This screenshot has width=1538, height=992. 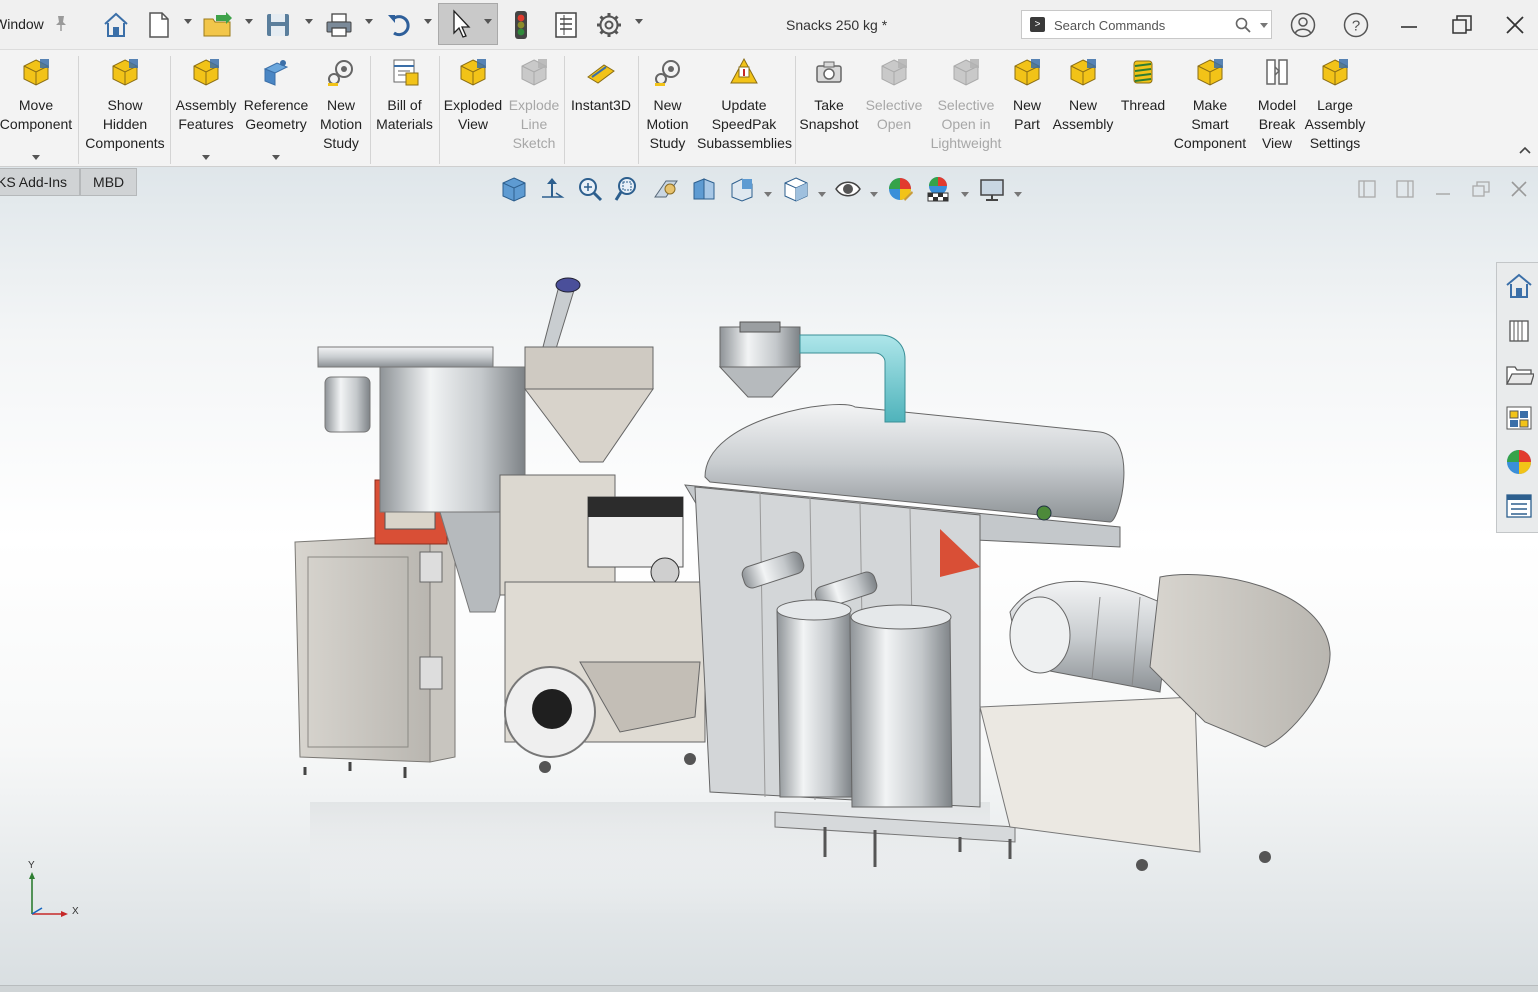 What do you see at coordinates (1018, 194) in the screenshot?
I see `view-settings-dropdown` at bounding box center [1018, 194].